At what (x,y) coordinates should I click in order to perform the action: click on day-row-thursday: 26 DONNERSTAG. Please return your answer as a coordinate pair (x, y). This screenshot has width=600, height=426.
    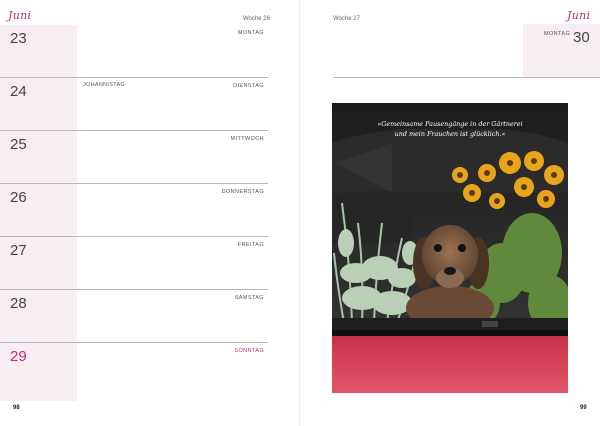
    Looking at the image, I should click on (134, 210).